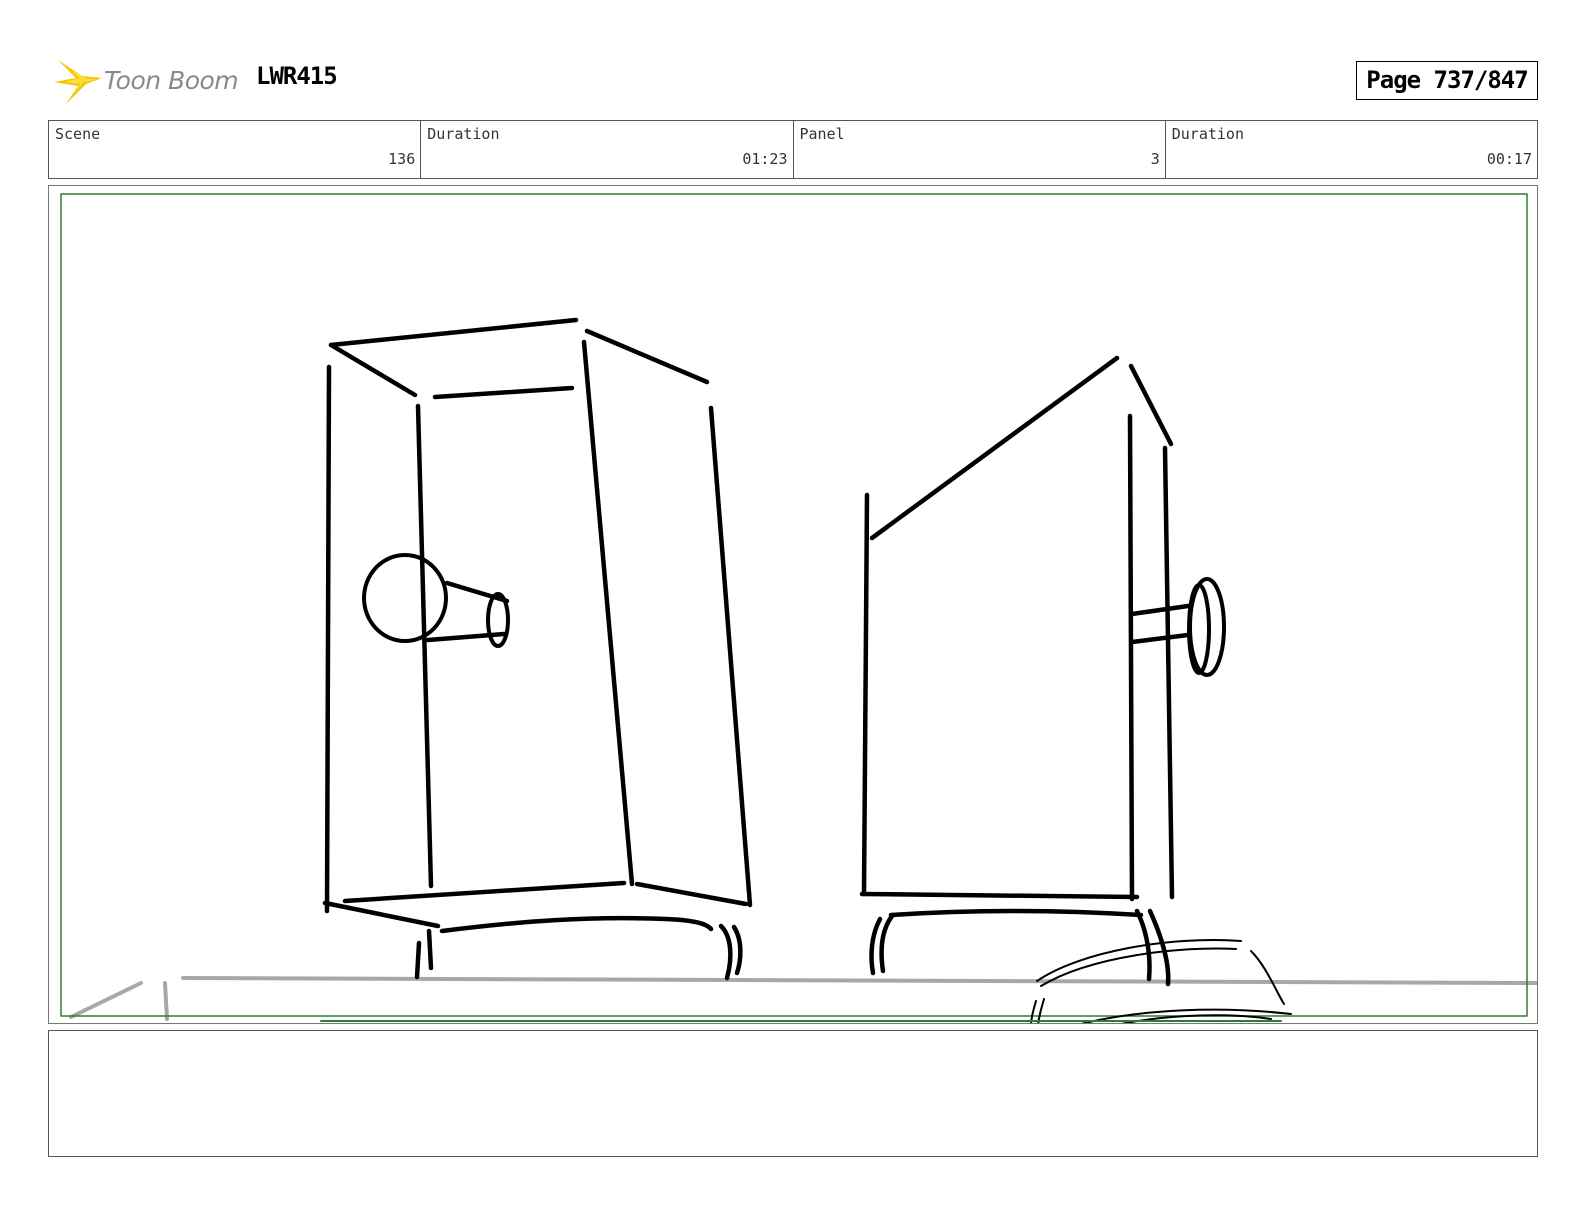  I want to click on scene-duration-value: 01:23, so click(765, 159).